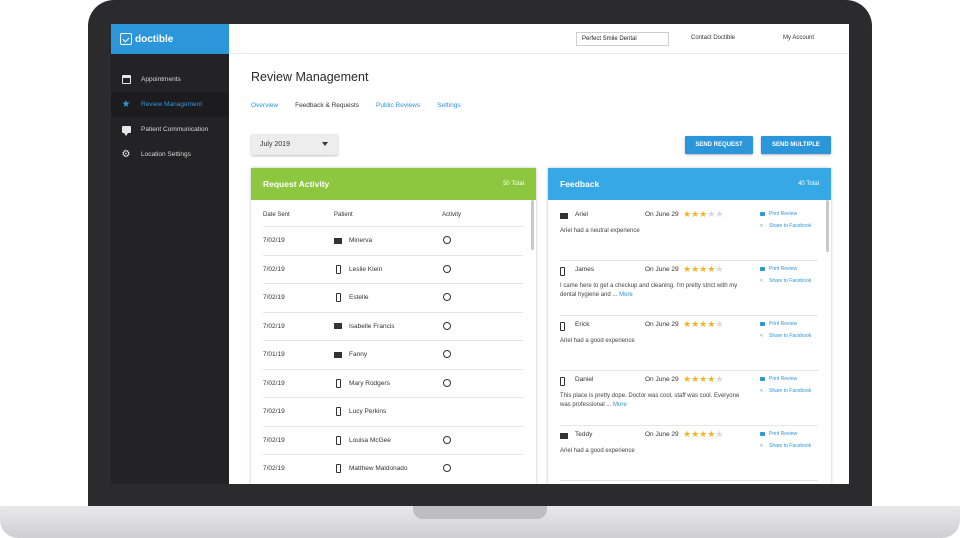  What do you see at coordinates (378, 468) in the screenshot?
I see `patient-name: Matthew Maldonado` at bounding box center [378, 468].